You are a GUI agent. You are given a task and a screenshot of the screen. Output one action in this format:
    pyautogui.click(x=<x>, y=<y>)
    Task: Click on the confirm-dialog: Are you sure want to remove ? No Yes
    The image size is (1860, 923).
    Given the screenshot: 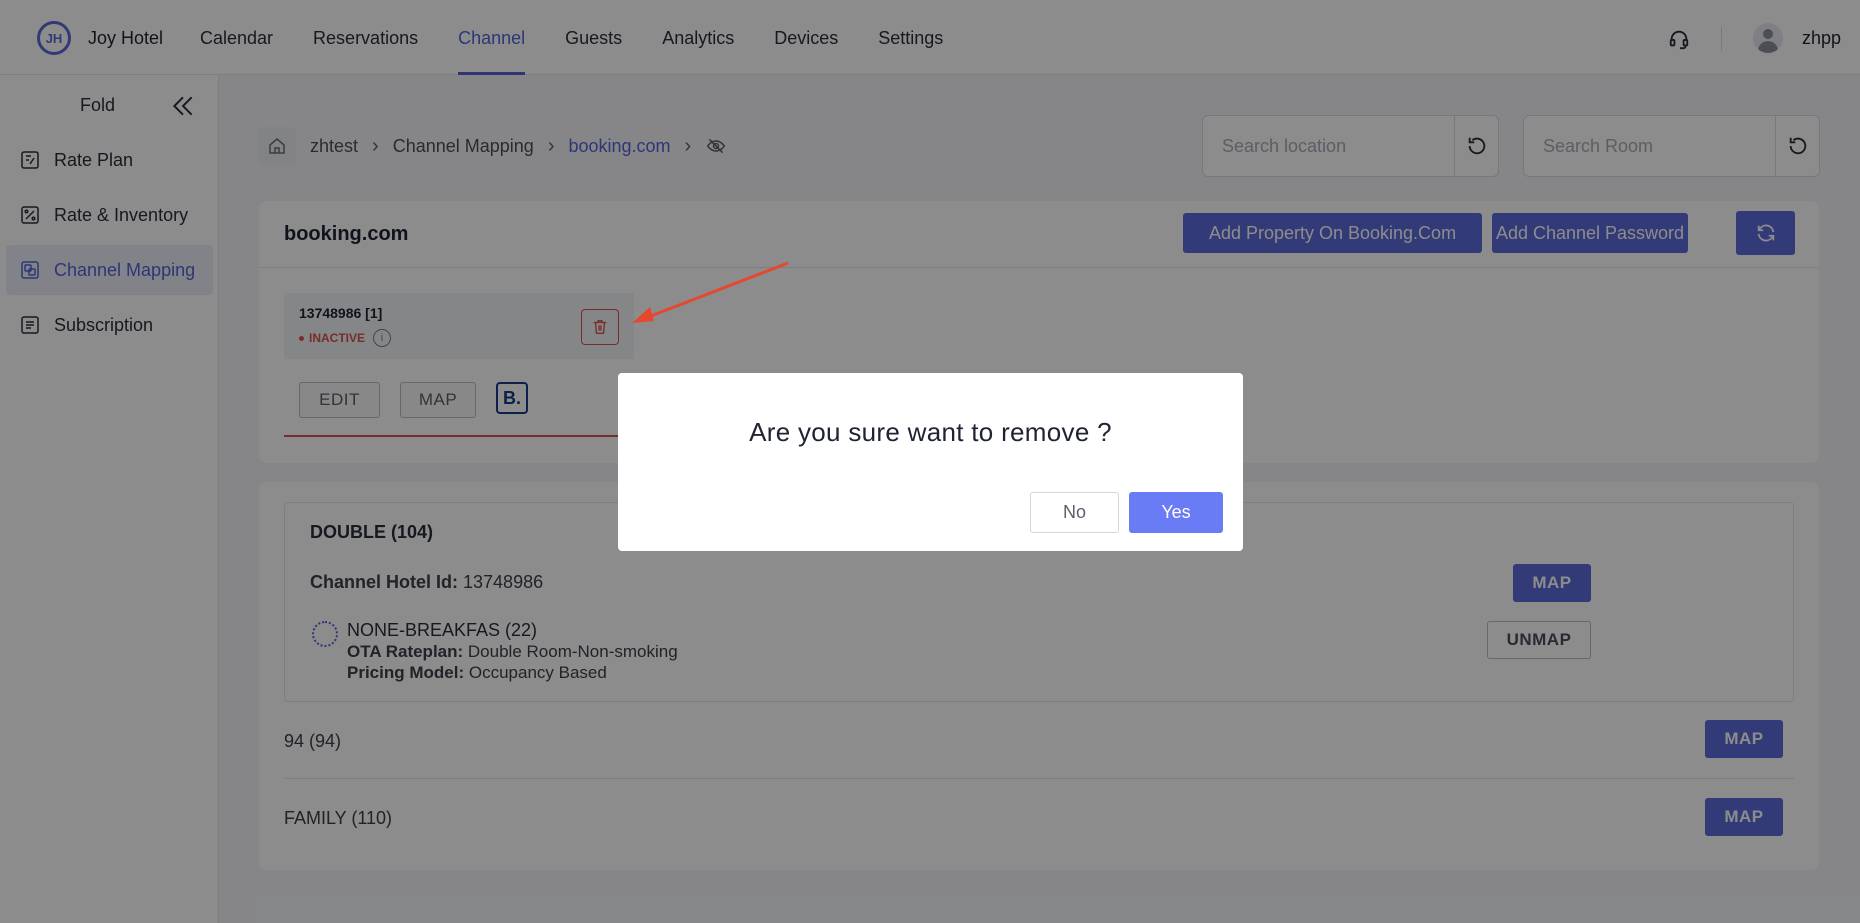 What is the action you would take?
    pyautogui.click(x=930, y=462)
    